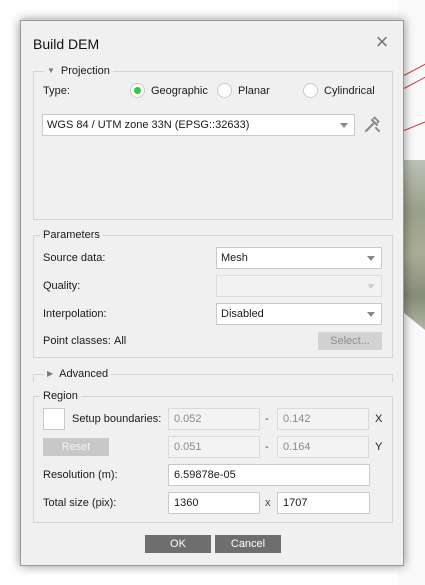  I want to click on crs-value: WGS 84 / UTM zone 33N (EPSG::32633), so click(148, 125).